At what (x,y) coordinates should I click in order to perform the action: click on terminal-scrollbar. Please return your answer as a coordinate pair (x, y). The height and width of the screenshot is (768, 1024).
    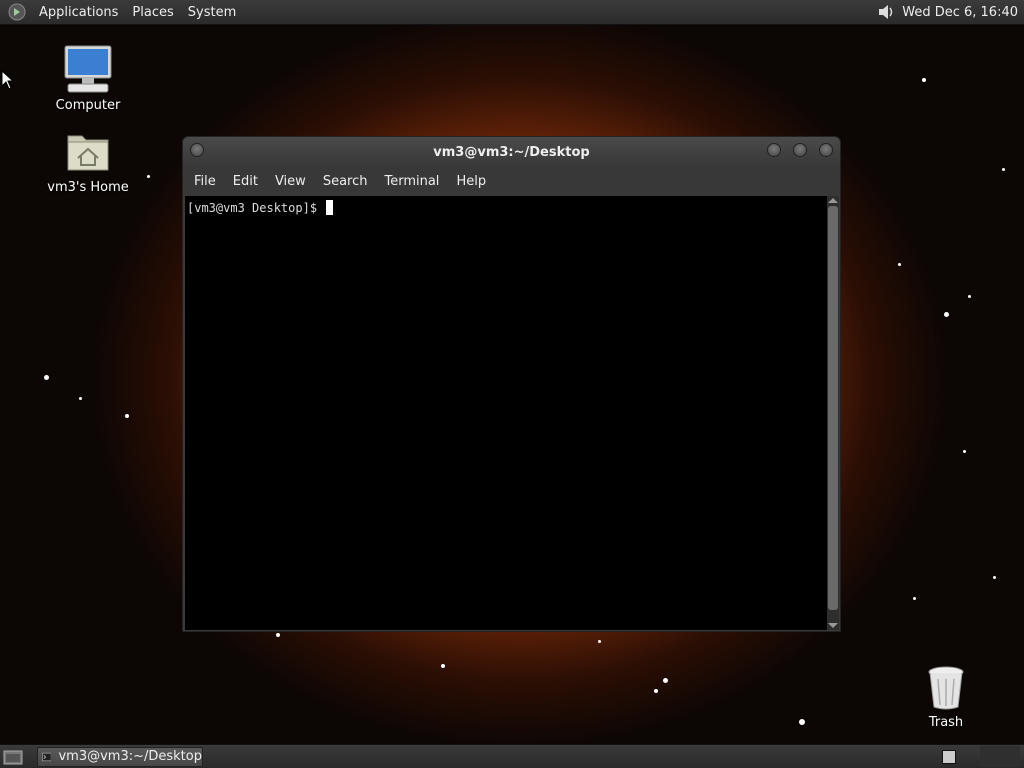
    Looking at the image, I should click on (833, 413).